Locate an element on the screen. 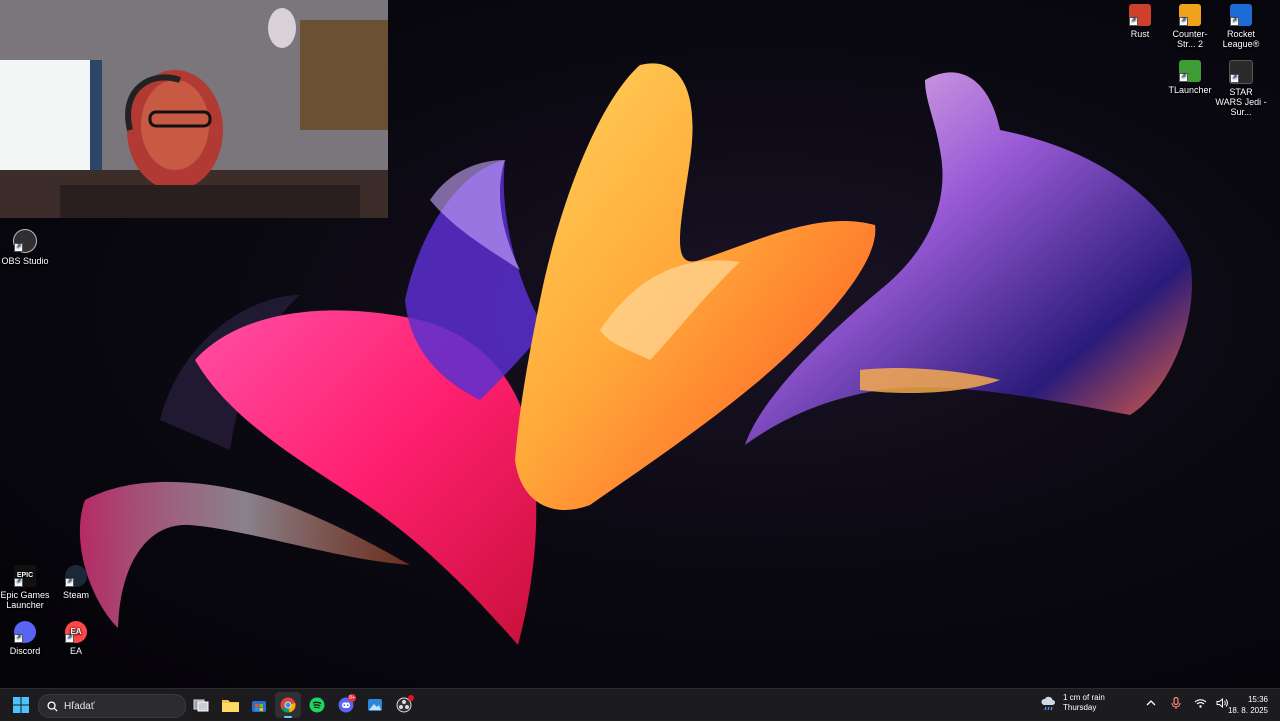 This screenshot has width=1280, height=721. notification-badge: 9+ is located at coordinates (352, 698).